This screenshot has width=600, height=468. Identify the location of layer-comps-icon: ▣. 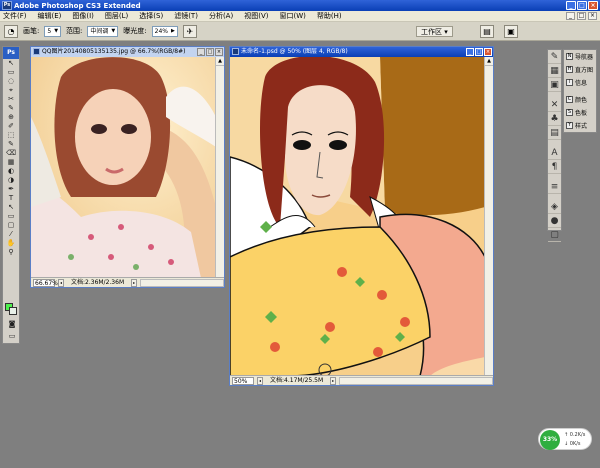
(554, 85).